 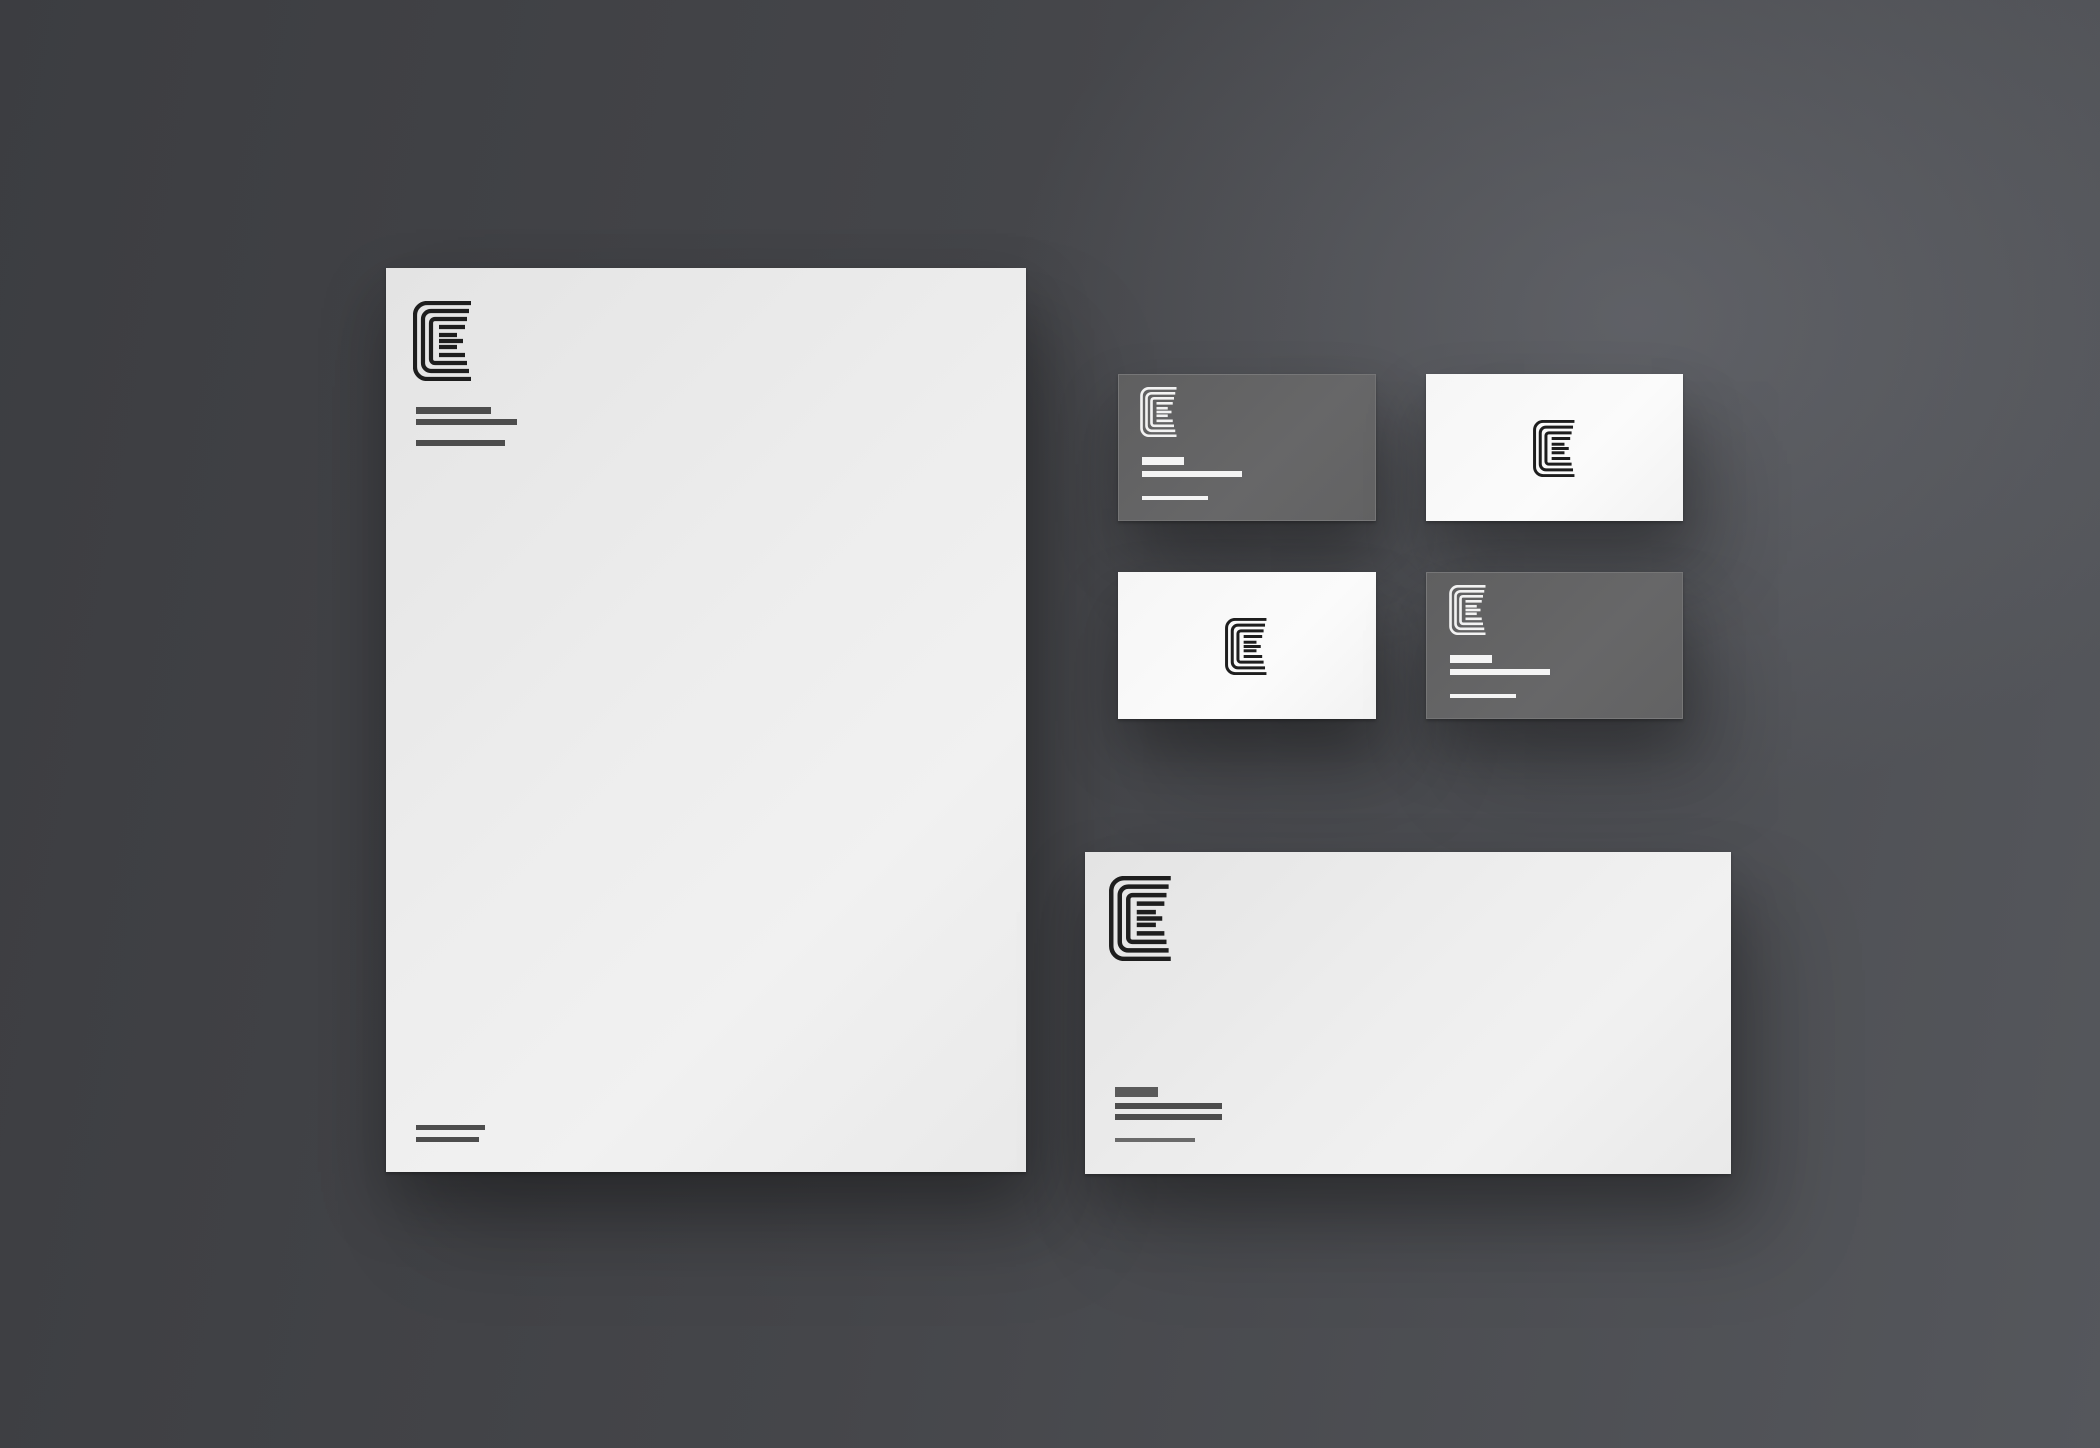 What do you see at coordinates (1247, 447) in the screenshot?
I see `business-card-front-dark` at bounding box center [1247, 447].